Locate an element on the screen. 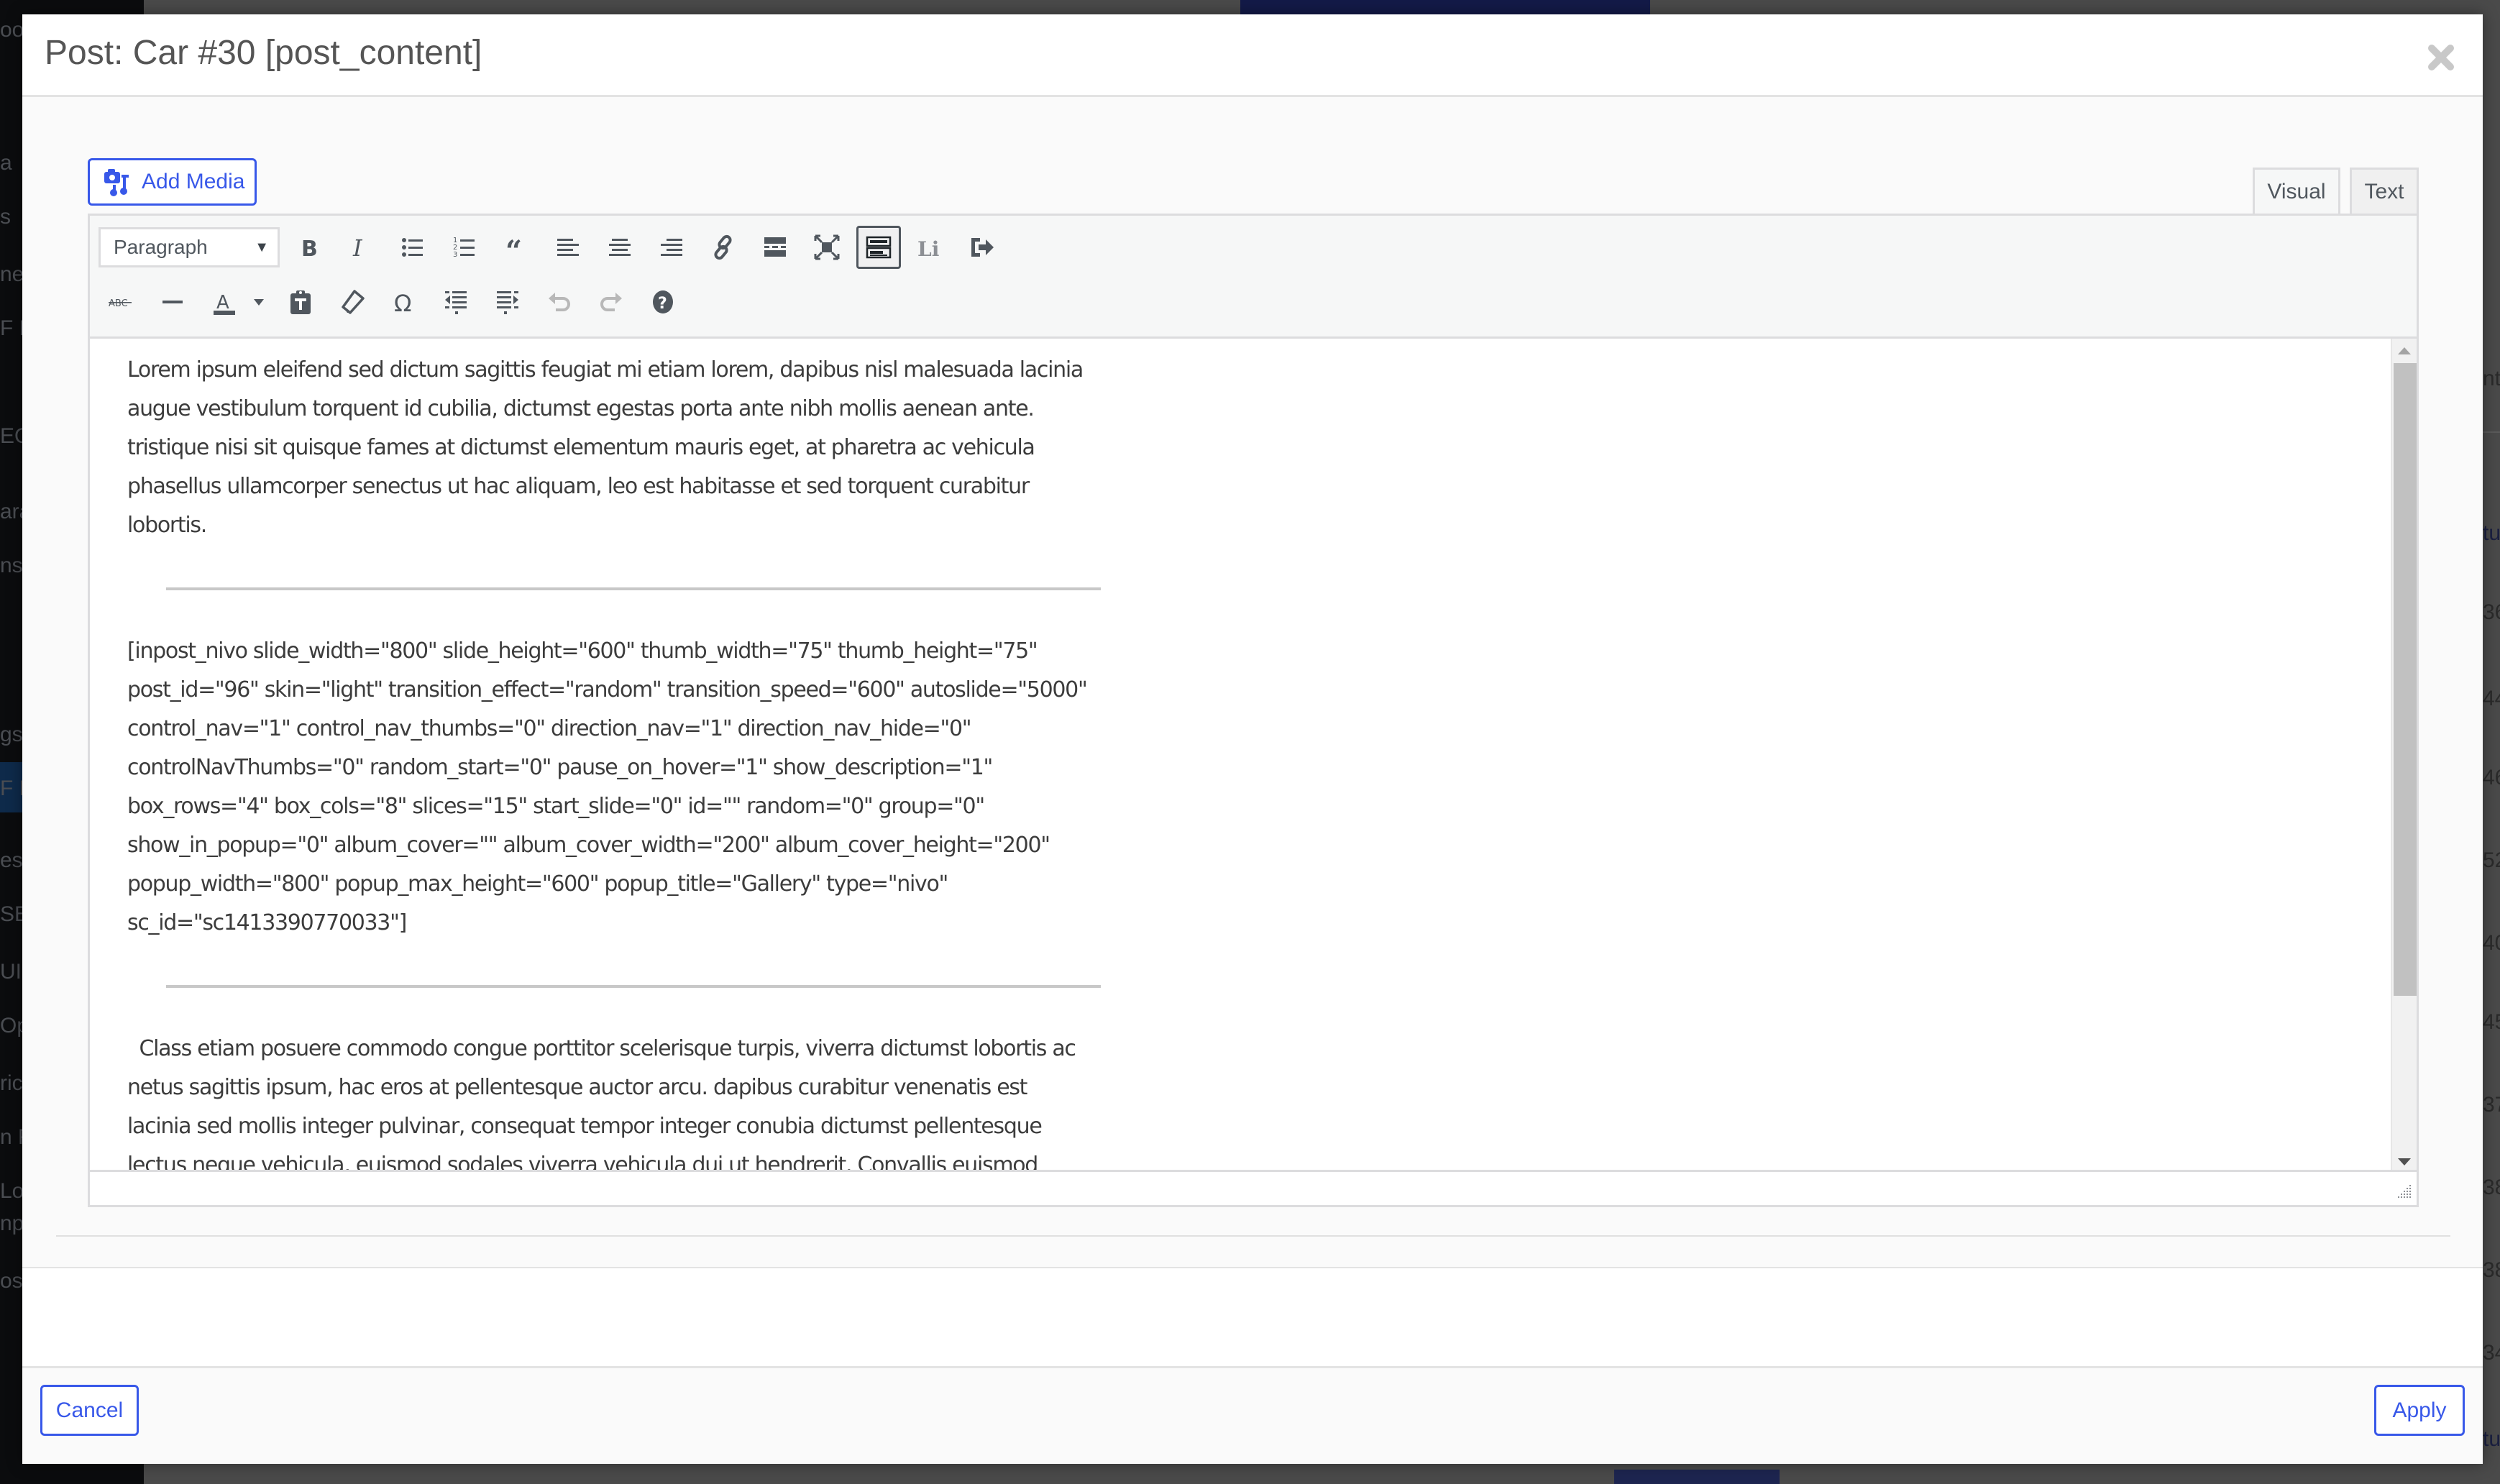 The height and width of the screenshot is (1484, 2500). bold-icon: B is located at coordinates (309, 249).